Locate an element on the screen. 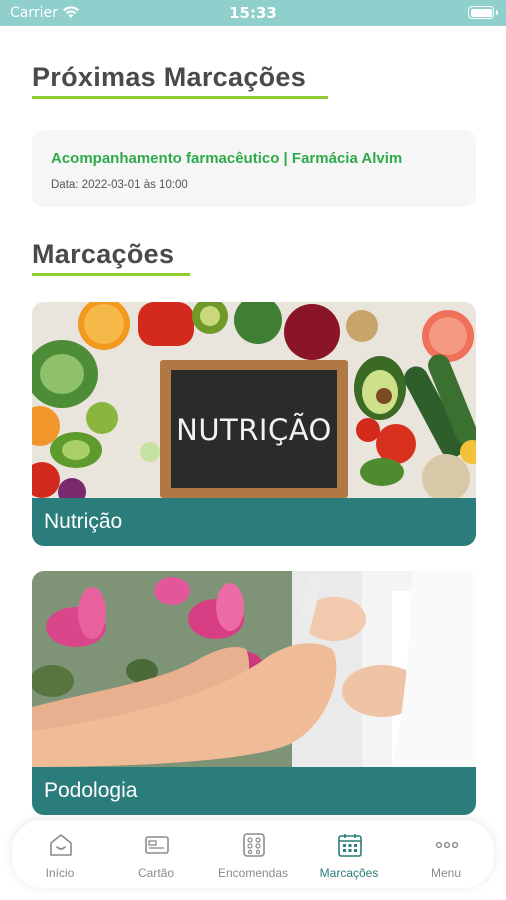  upcoming-title-underline is located at coordinates (180, 97).